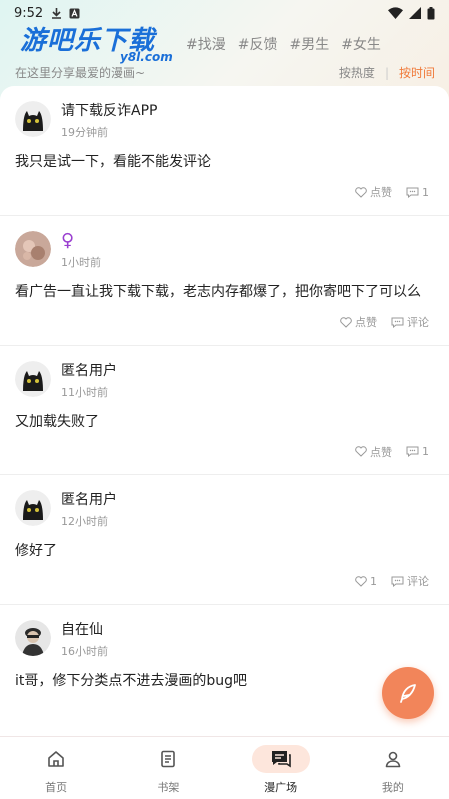 Image resolution: width=449 pixels, height=799 pixels. Describe the element at coordinates (218, 291) in the screenshot. I see `post-content: 看广告一直让我下载下载，老志内存都爆了，把你寄吧下了可以么` at that location.